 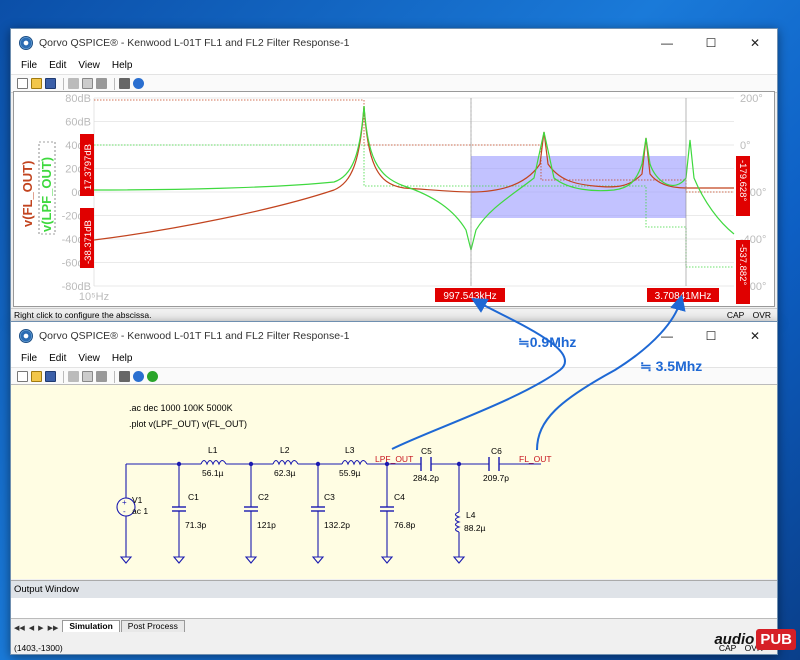 What do you see at coordinates (350, 473) in the screenshot?
I see `l3-value: 55.9µ` at bounding box center [350, 473].